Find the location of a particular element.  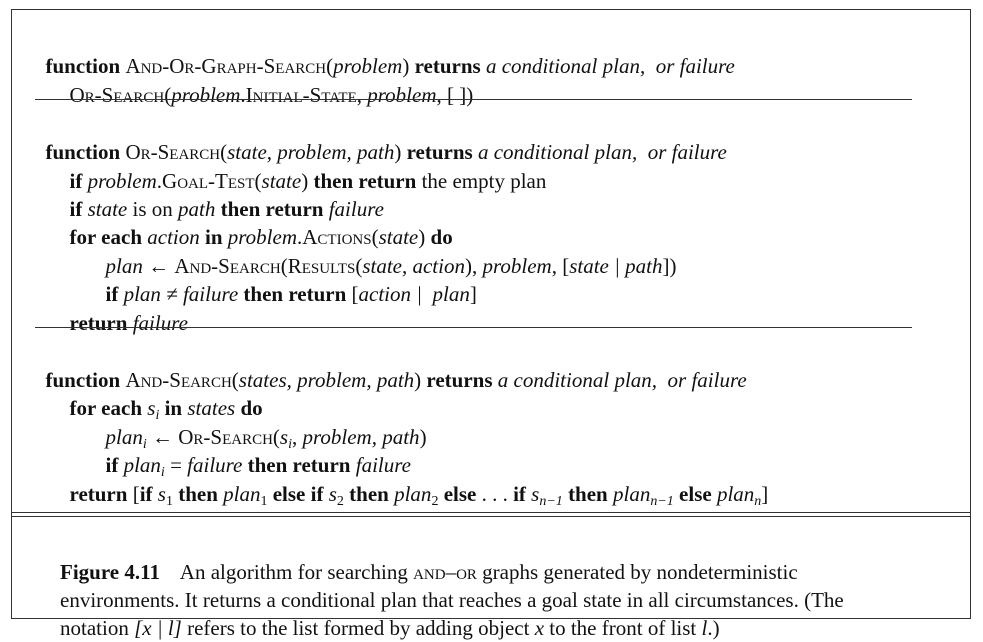

var: problem is located at coordinates (517, 266).